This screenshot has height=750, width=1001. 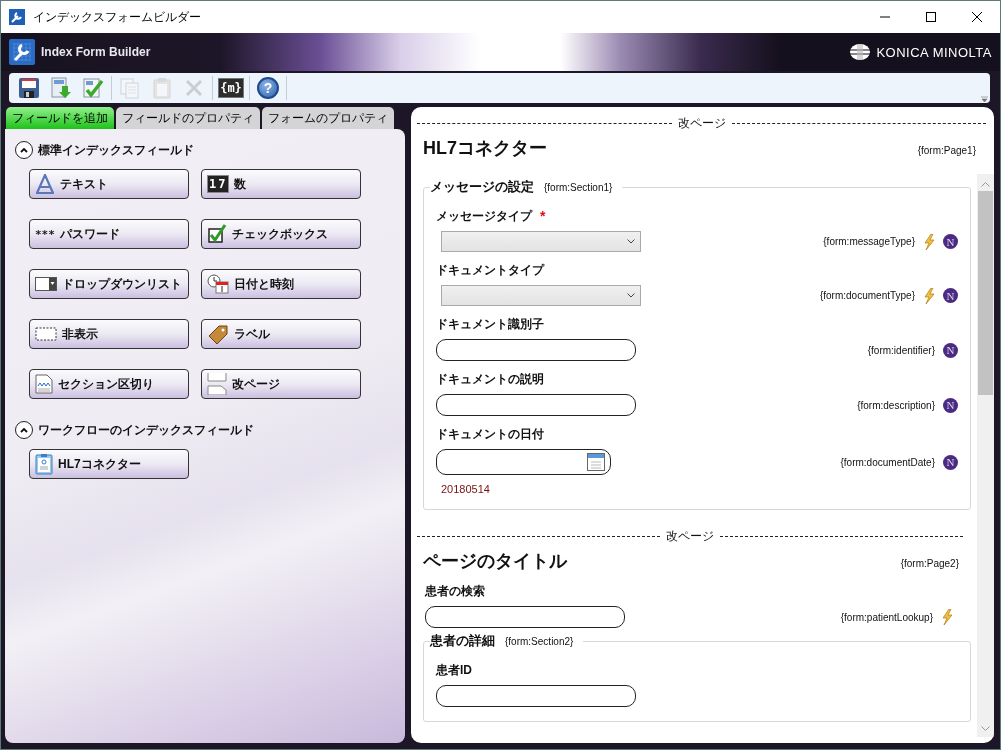 I want to click on macro-button: {m}, so click(x=231, y=88).